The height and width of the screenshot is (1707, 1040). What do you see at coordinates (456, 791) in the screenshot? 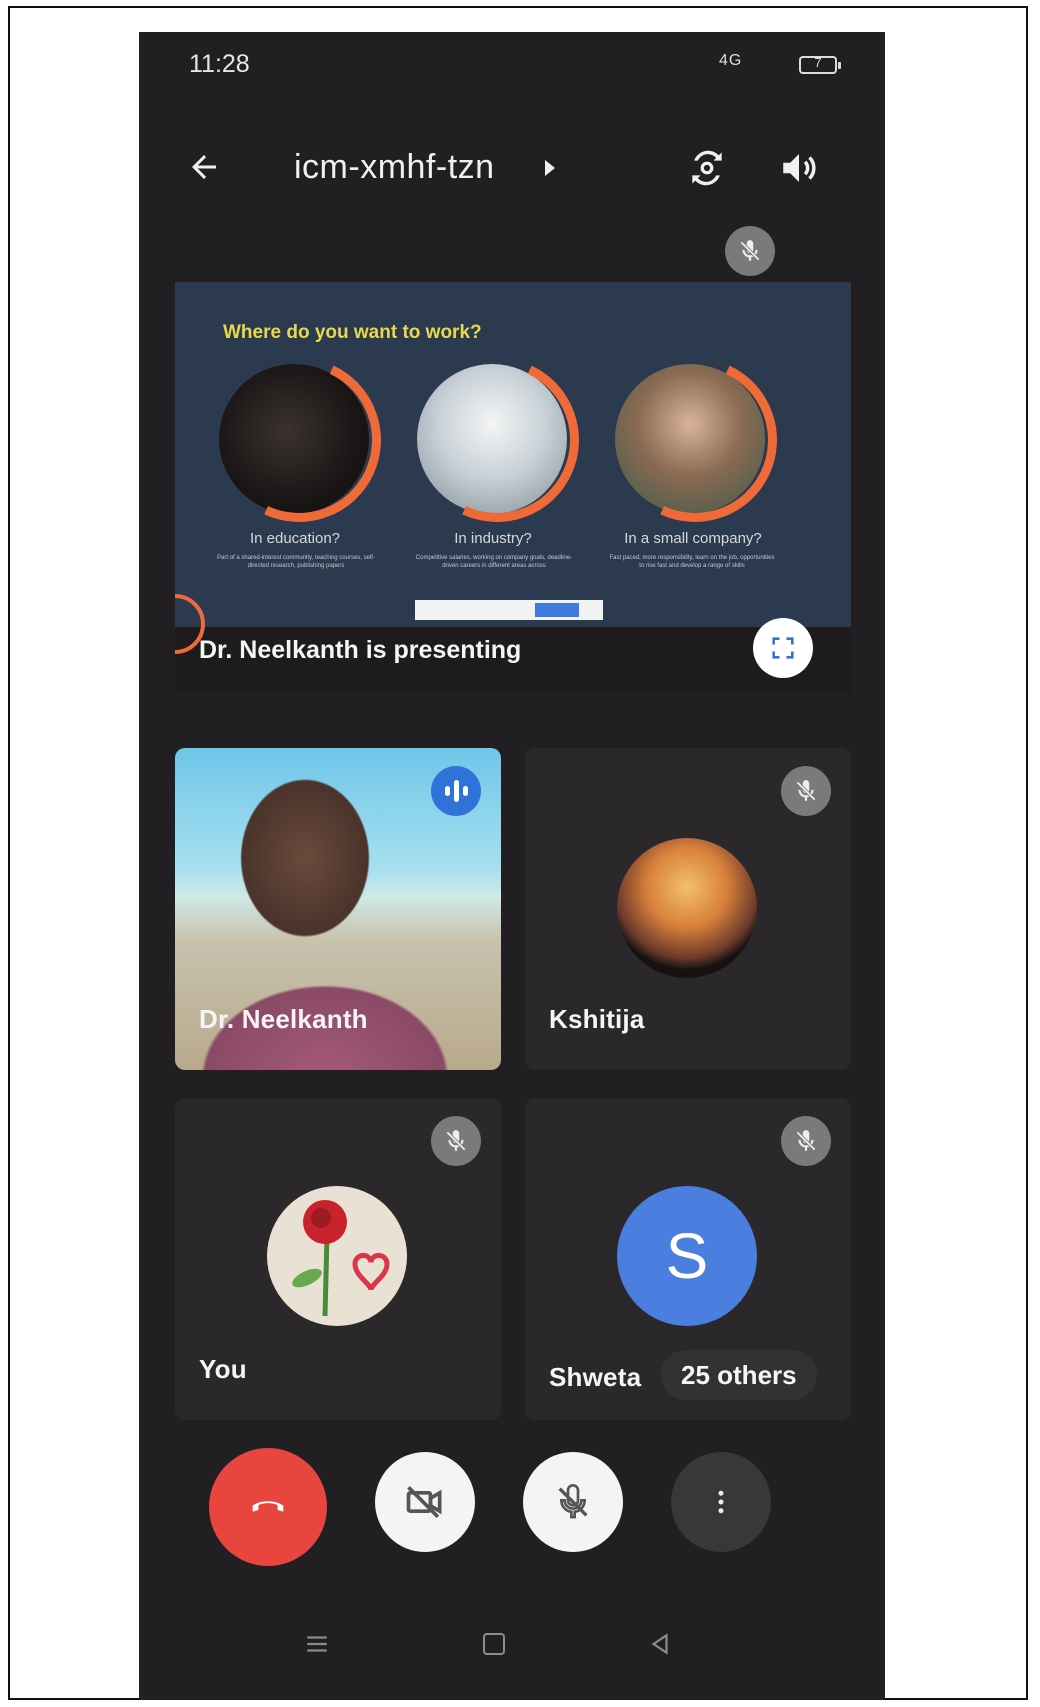
I see `speaking-icon` at bounding box center [456, 791].